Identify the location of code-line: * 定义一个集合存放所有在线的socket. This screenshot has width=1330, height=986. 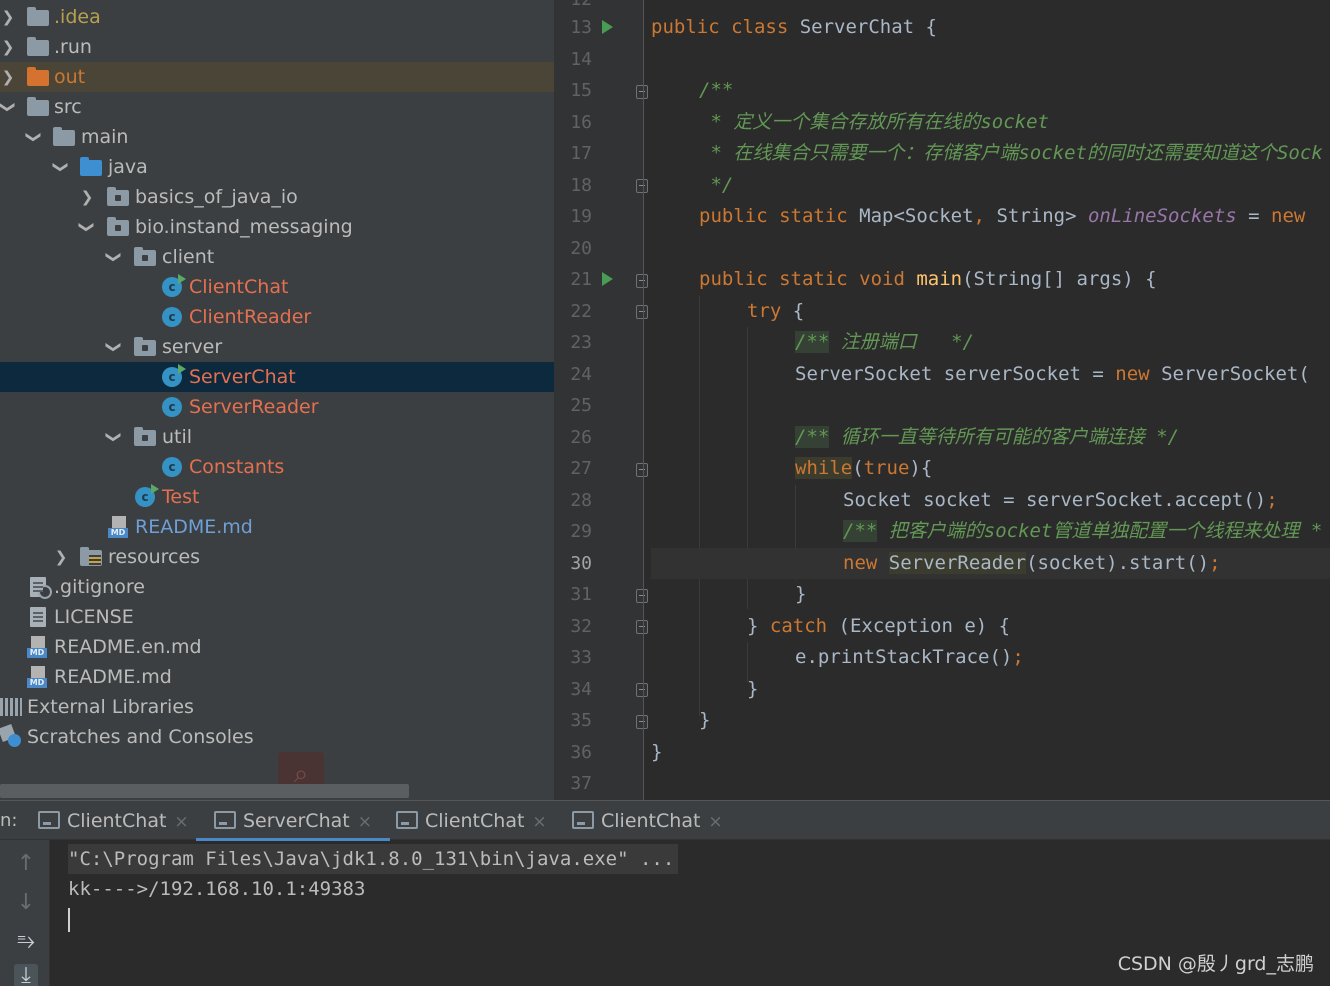
(874, 122).